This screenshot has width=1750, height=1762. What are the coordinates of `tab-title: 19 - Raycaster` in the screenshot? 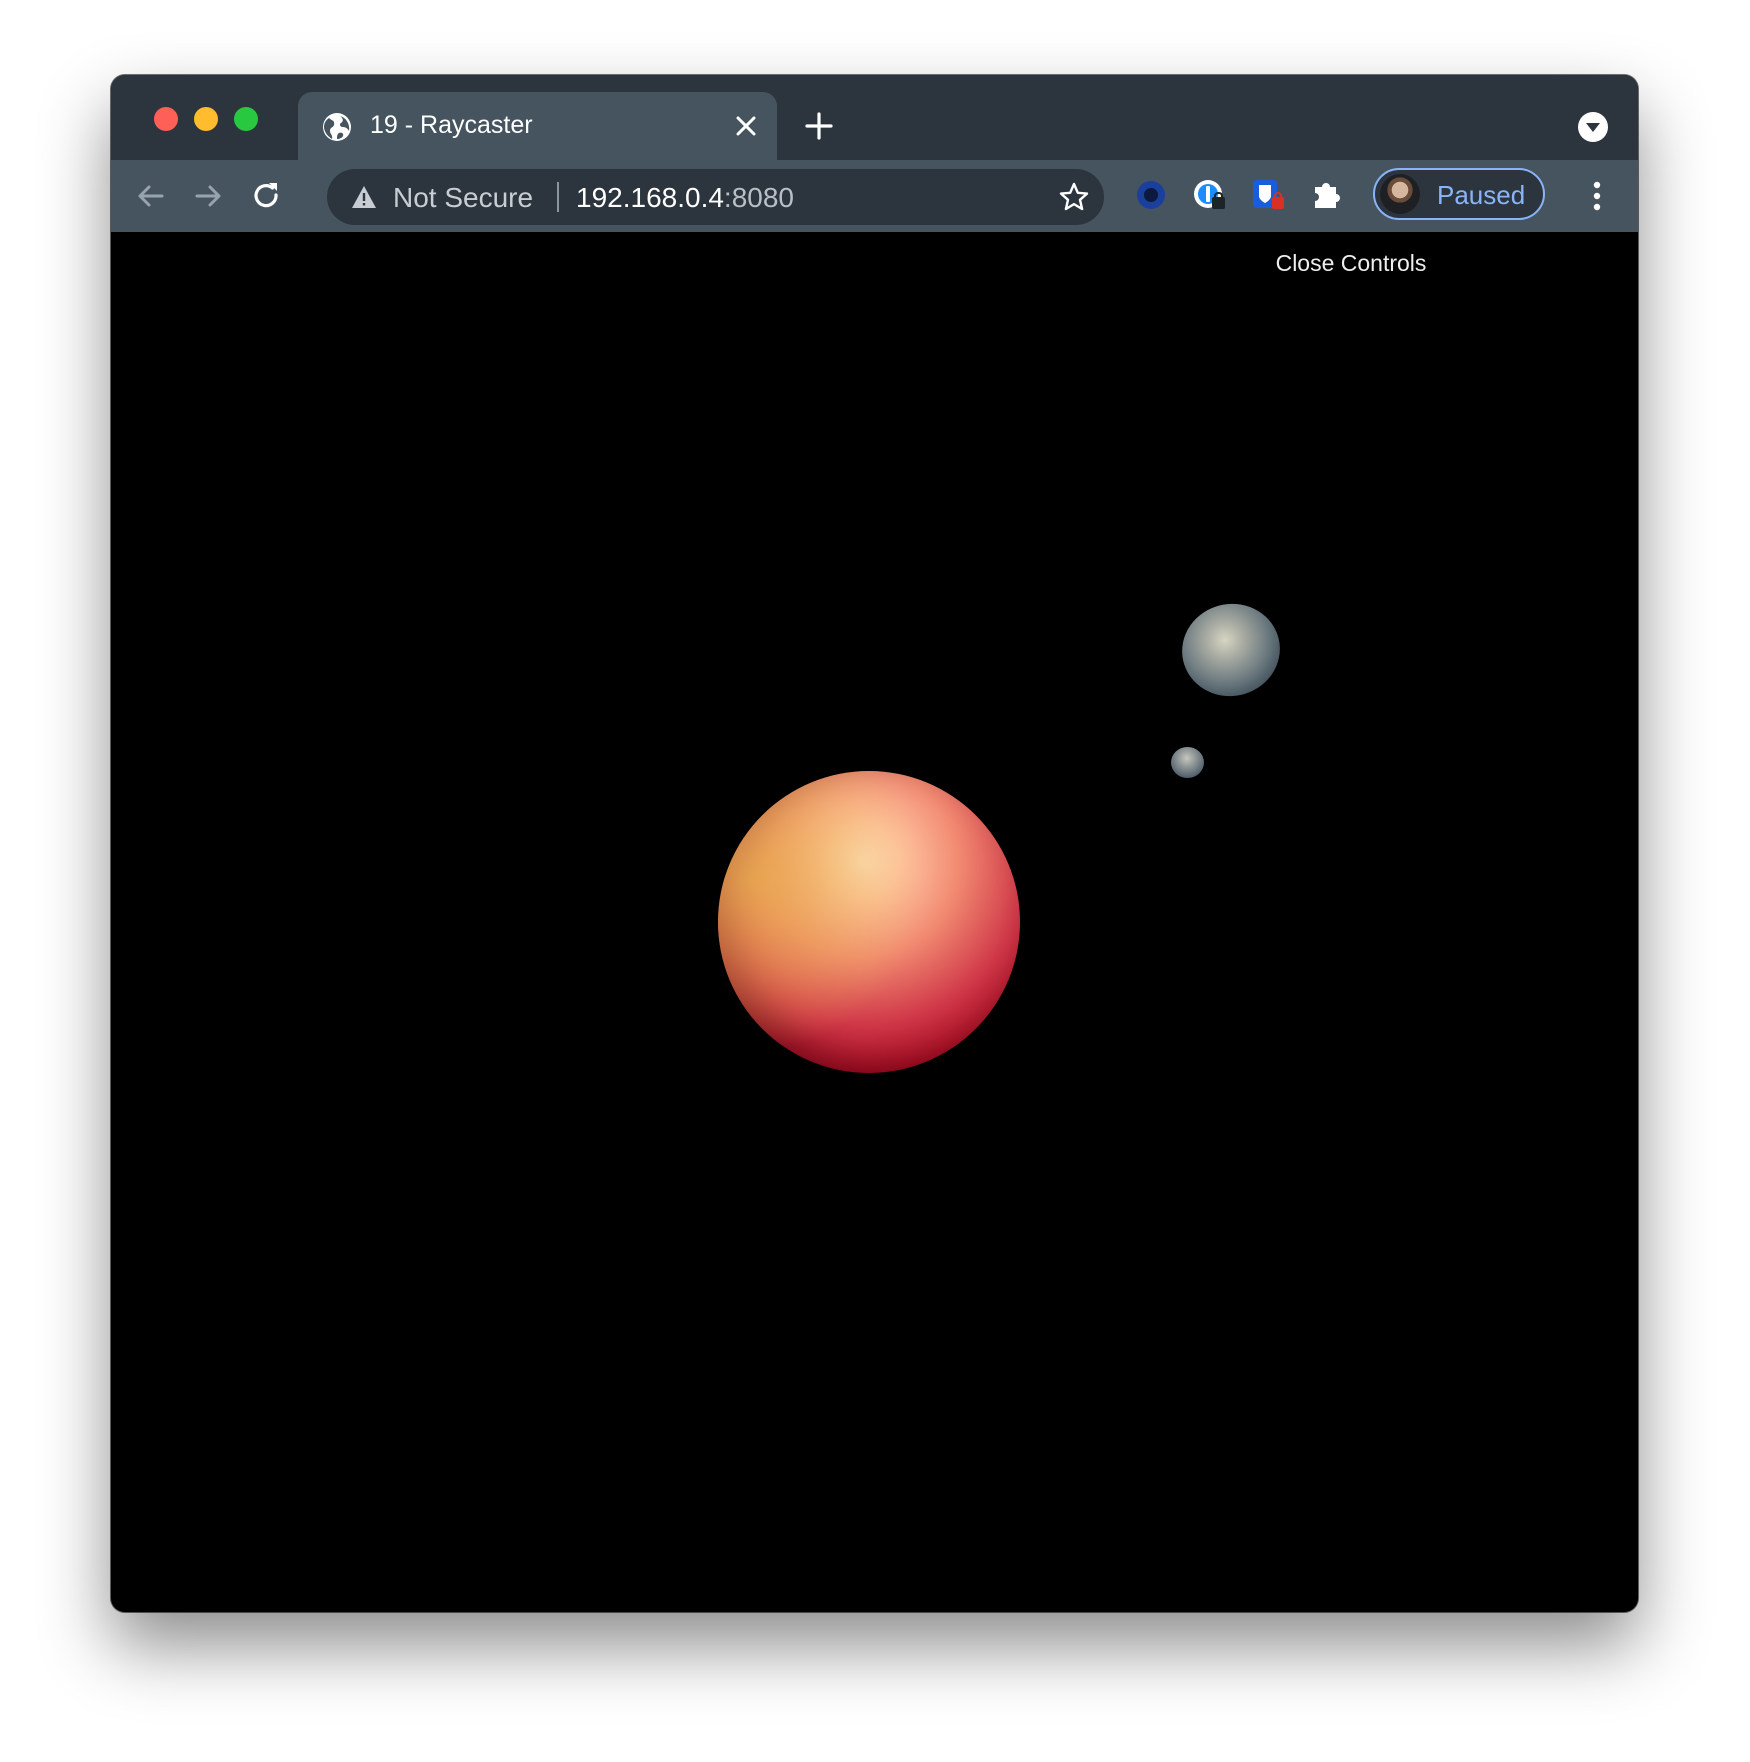 It's located at (451, 125).